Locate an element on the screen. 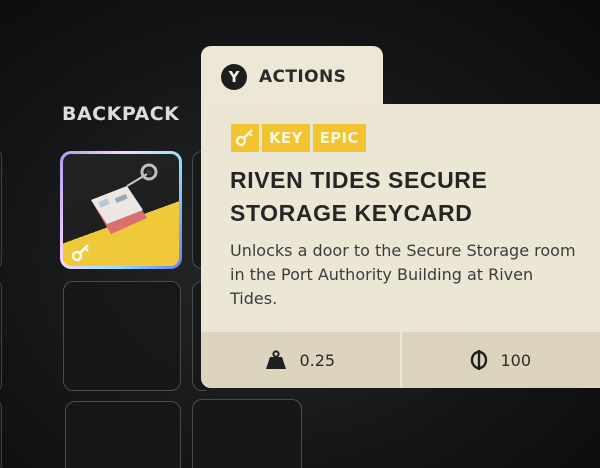 The image size is (600, 468). item-tags: KEY EPIC is located at coordinates (298, 138).